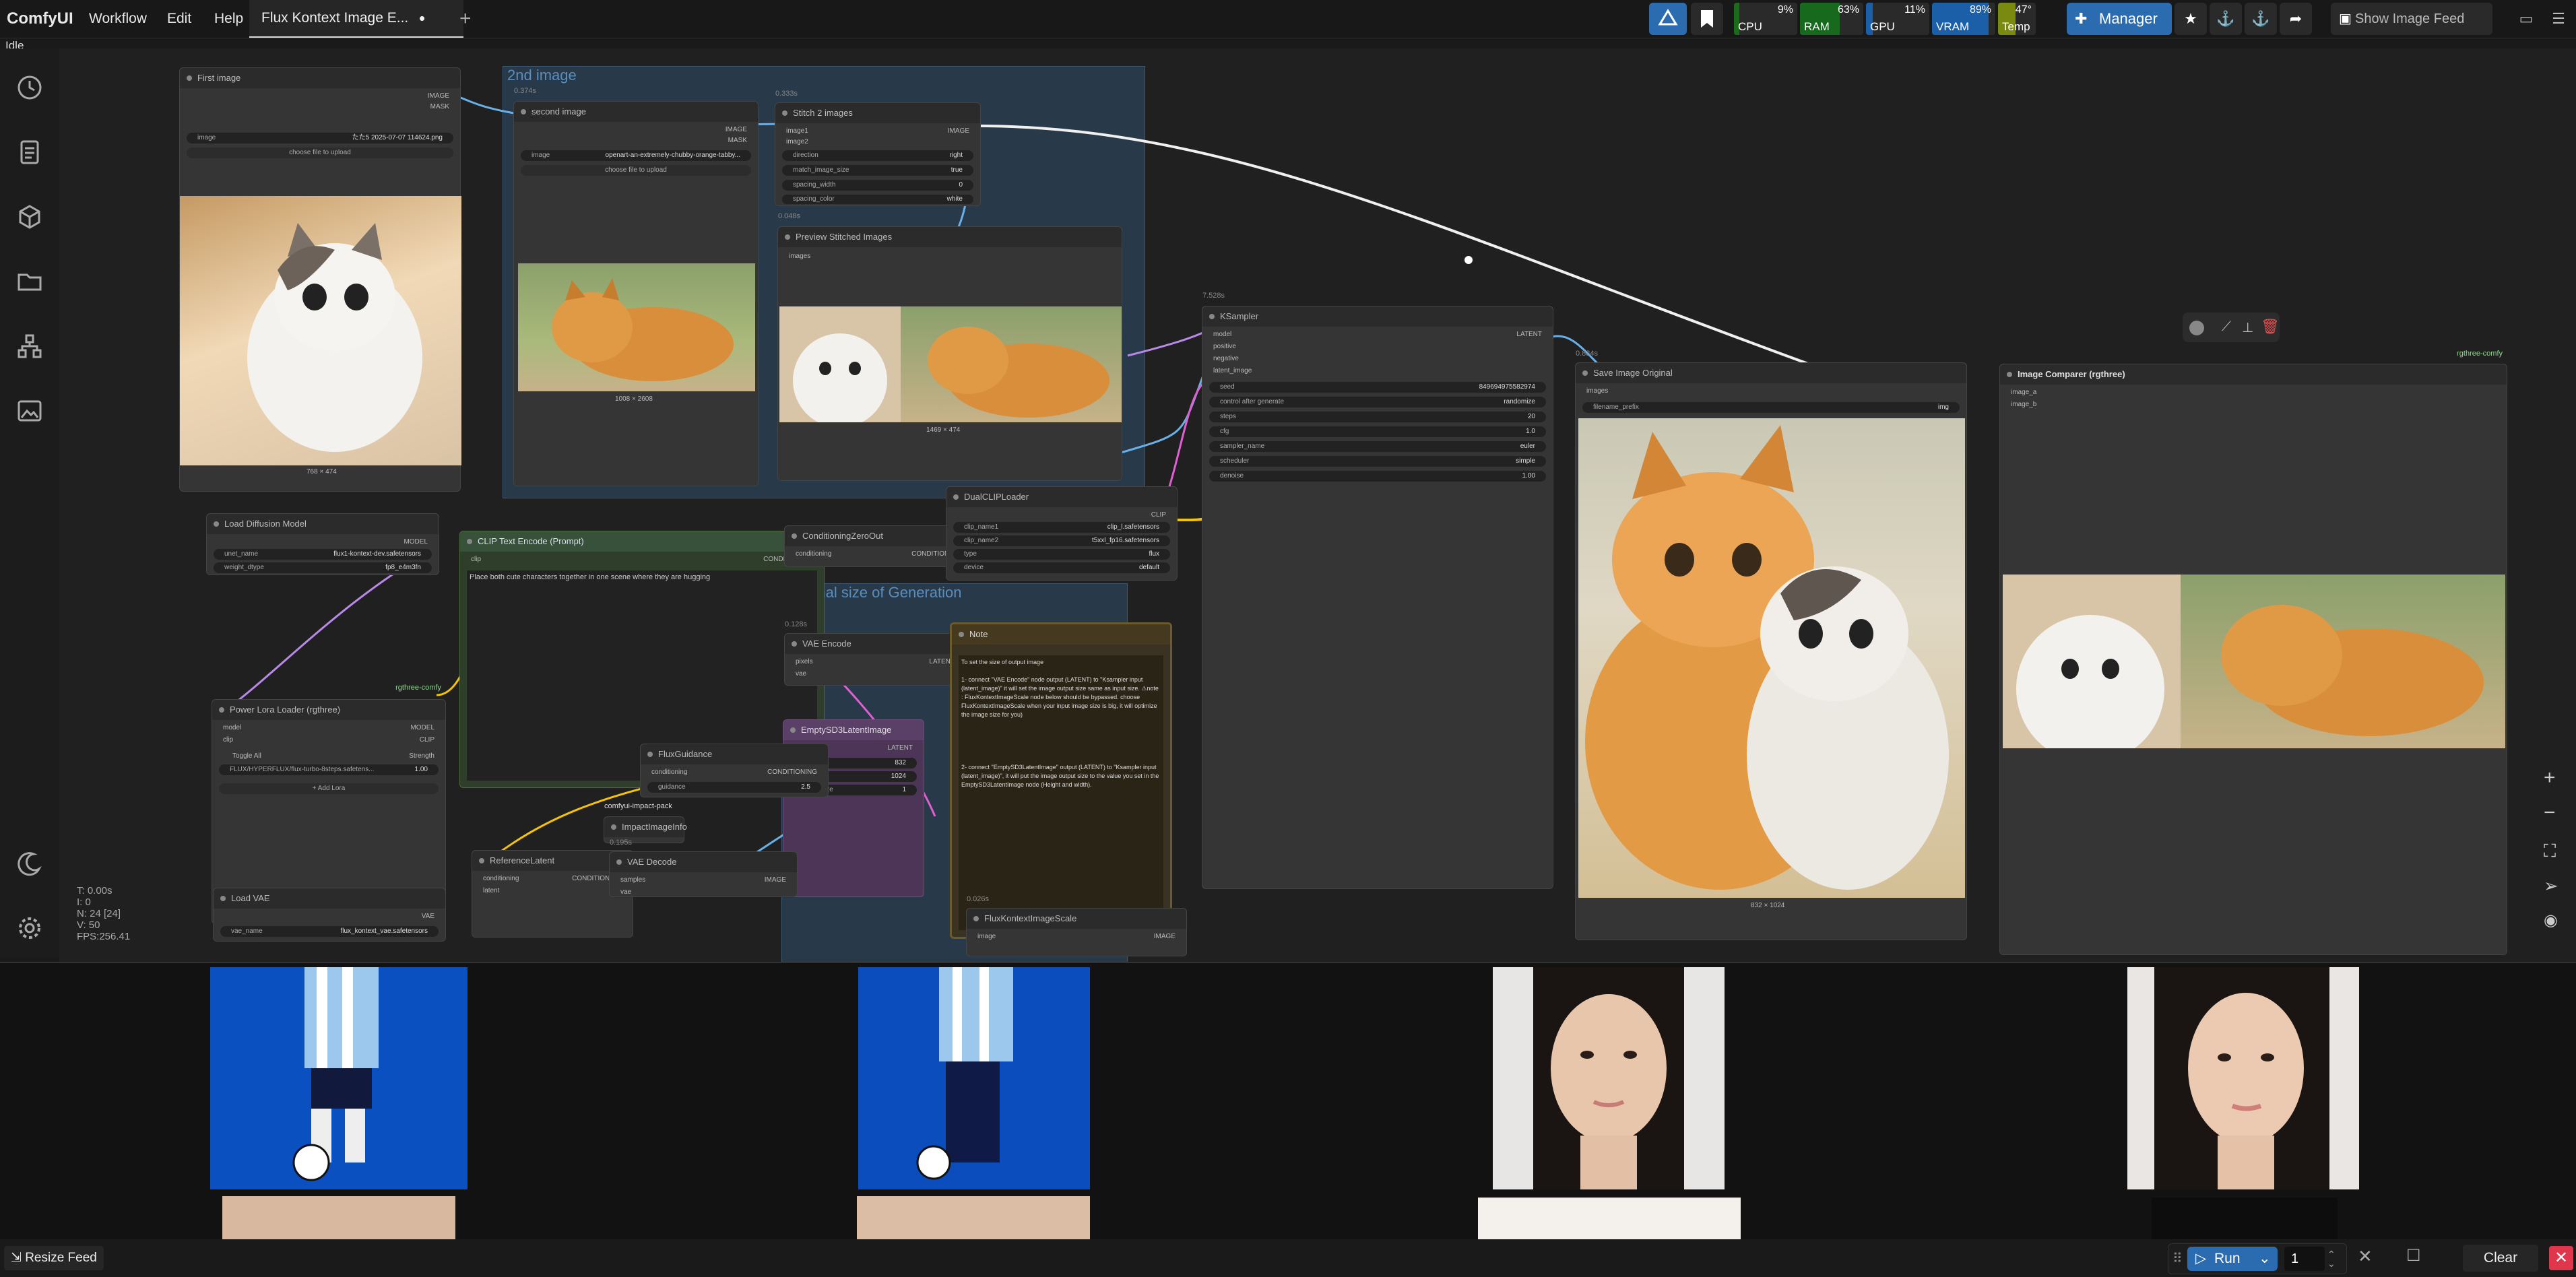 This screenshot has height=1277, width=2576. I want to click on history-icon, so click(30, 87).